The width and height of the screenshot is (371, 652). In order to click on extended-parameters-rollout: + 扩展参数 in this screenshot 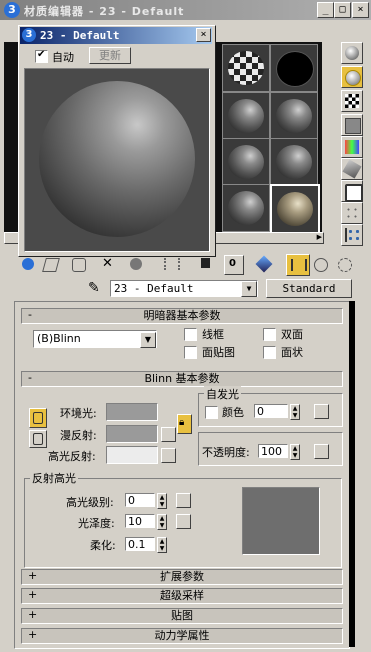, I will do `click(182, 577)`.